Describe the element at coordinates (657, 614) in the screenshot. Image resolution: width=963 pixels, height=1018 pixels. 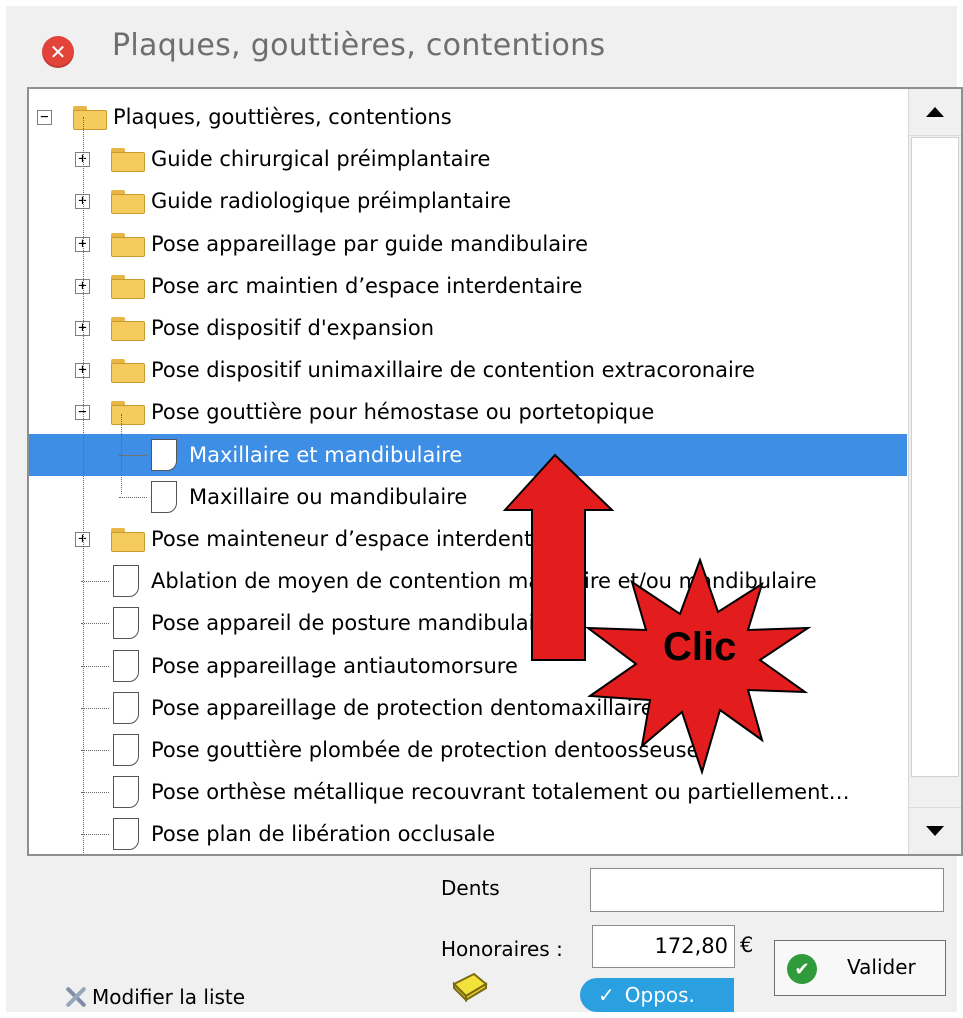
I see `click-annotation` at that location.